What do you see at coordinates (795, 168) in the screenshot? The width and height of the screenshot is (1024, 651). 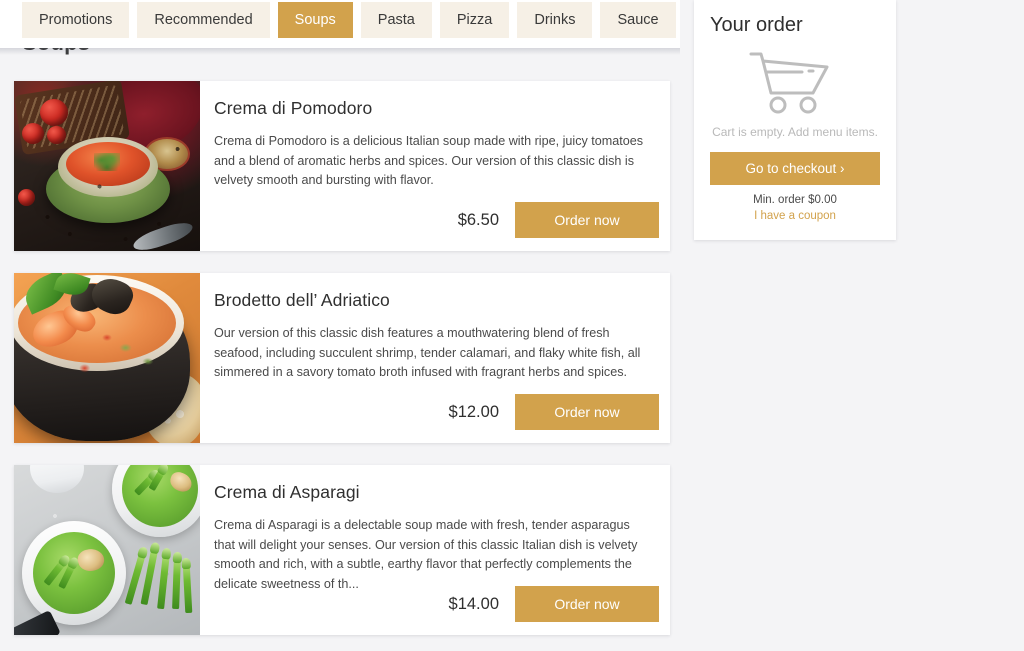 I see `go-to-checkout-button: Go to checkout ›` at bounding box center [795, 168].